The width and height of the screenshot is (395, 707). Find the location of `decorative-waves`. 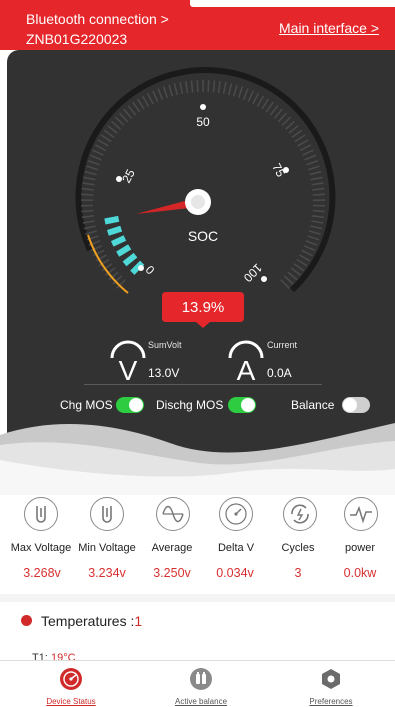

decorative-waves is located at coordinates (197, 455).